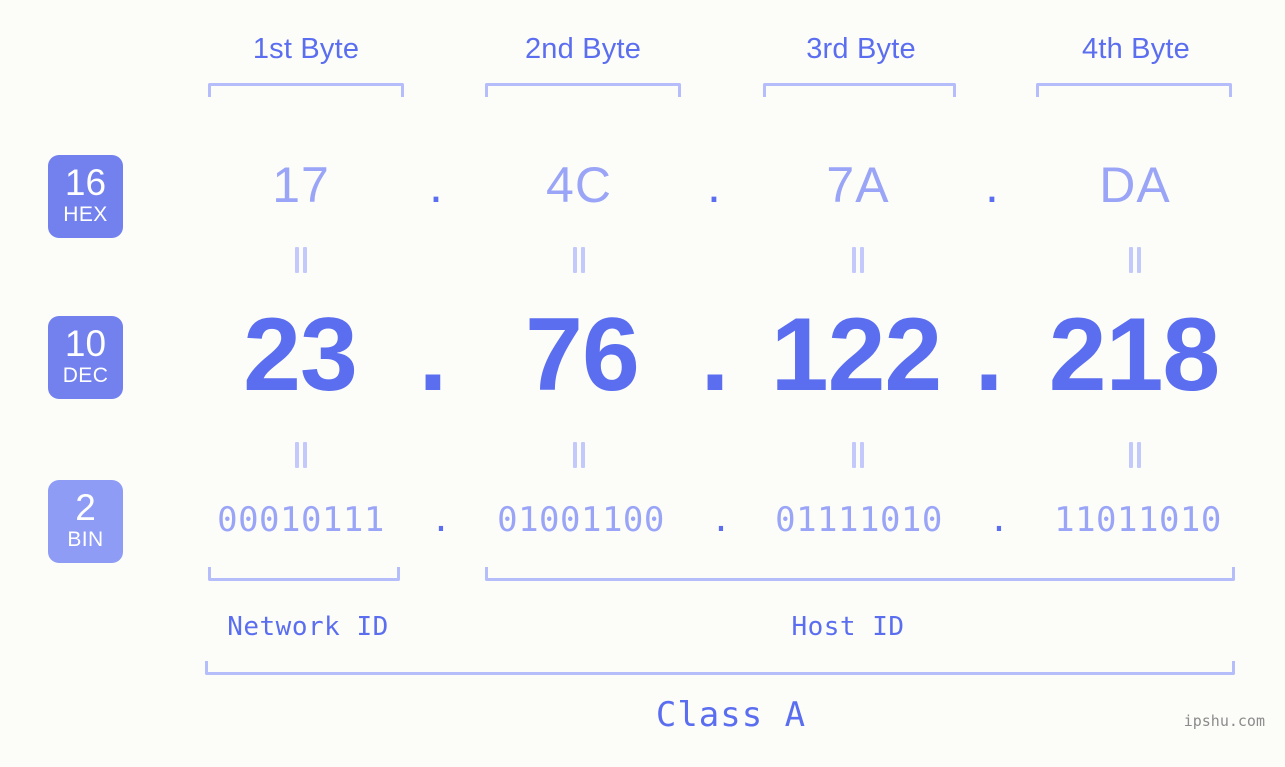 The height and width of the screenshot is (767, 1285). What do you see at coordinates (301, 185) in the screenshot?
I see `hex-byte-1: 17` at bounding box center [301, 185].